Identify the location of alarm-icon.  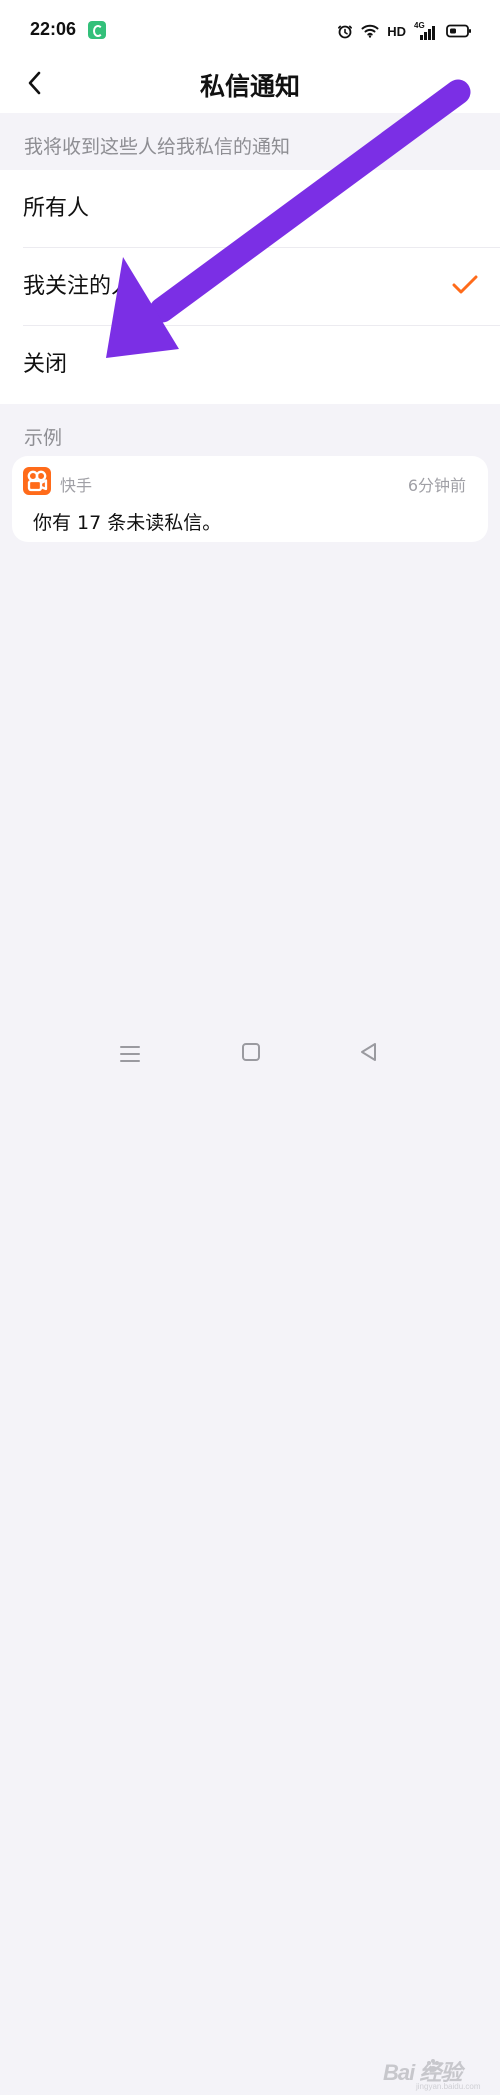
(345, 32).